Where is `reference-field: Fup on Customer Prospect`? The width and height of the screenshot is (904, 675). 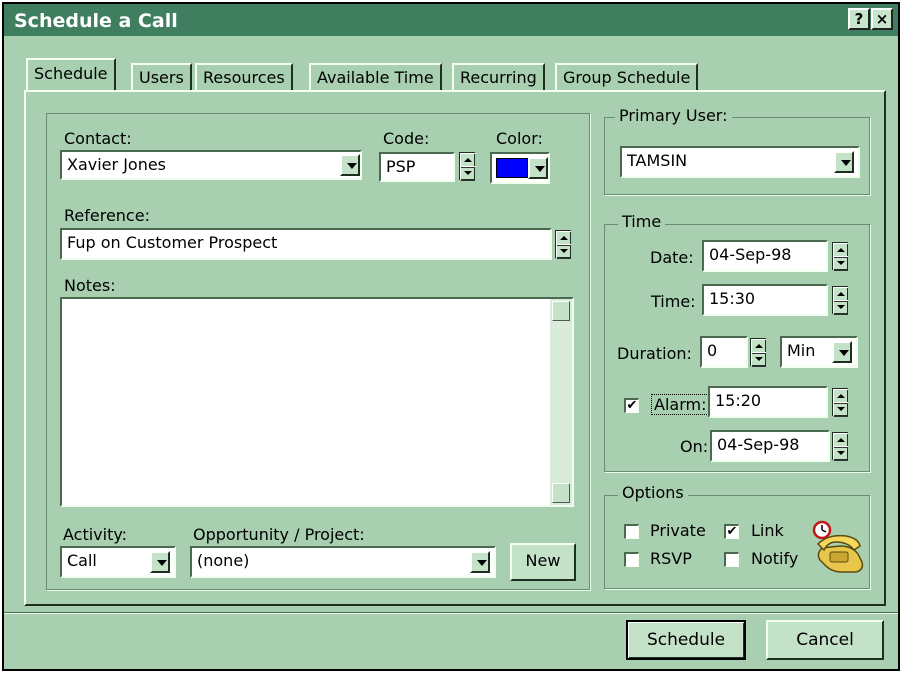
reference-field: Fup on Customer Prospect is located at coordinates (306, 244).